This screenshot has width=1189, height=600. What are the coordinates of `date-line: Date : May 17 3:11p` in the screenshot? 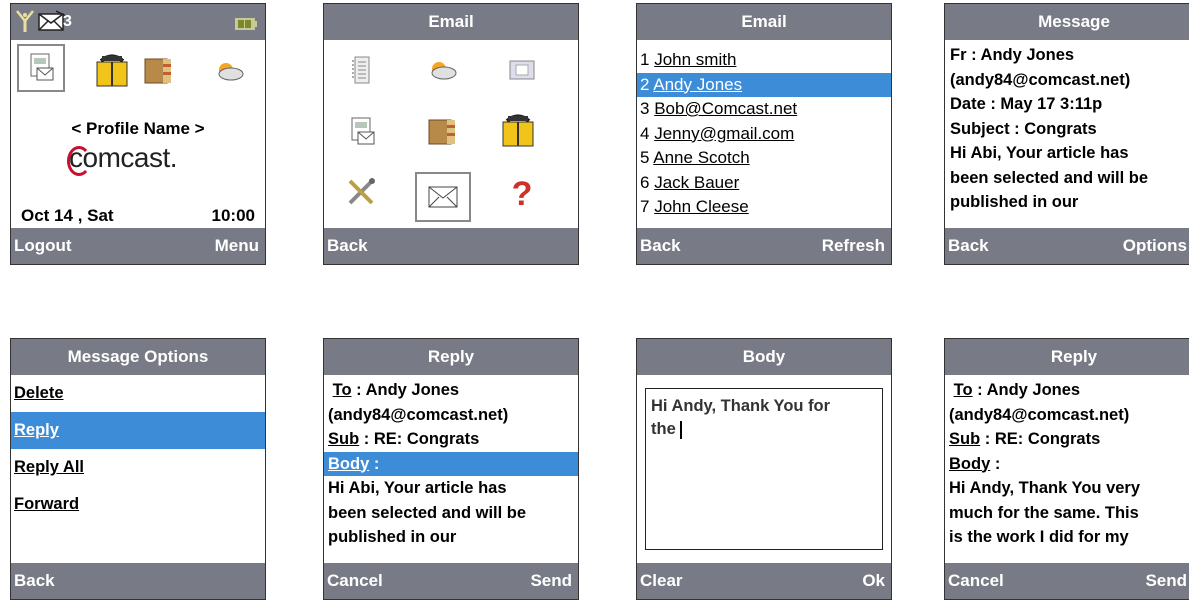 It's located at (1026, 104).